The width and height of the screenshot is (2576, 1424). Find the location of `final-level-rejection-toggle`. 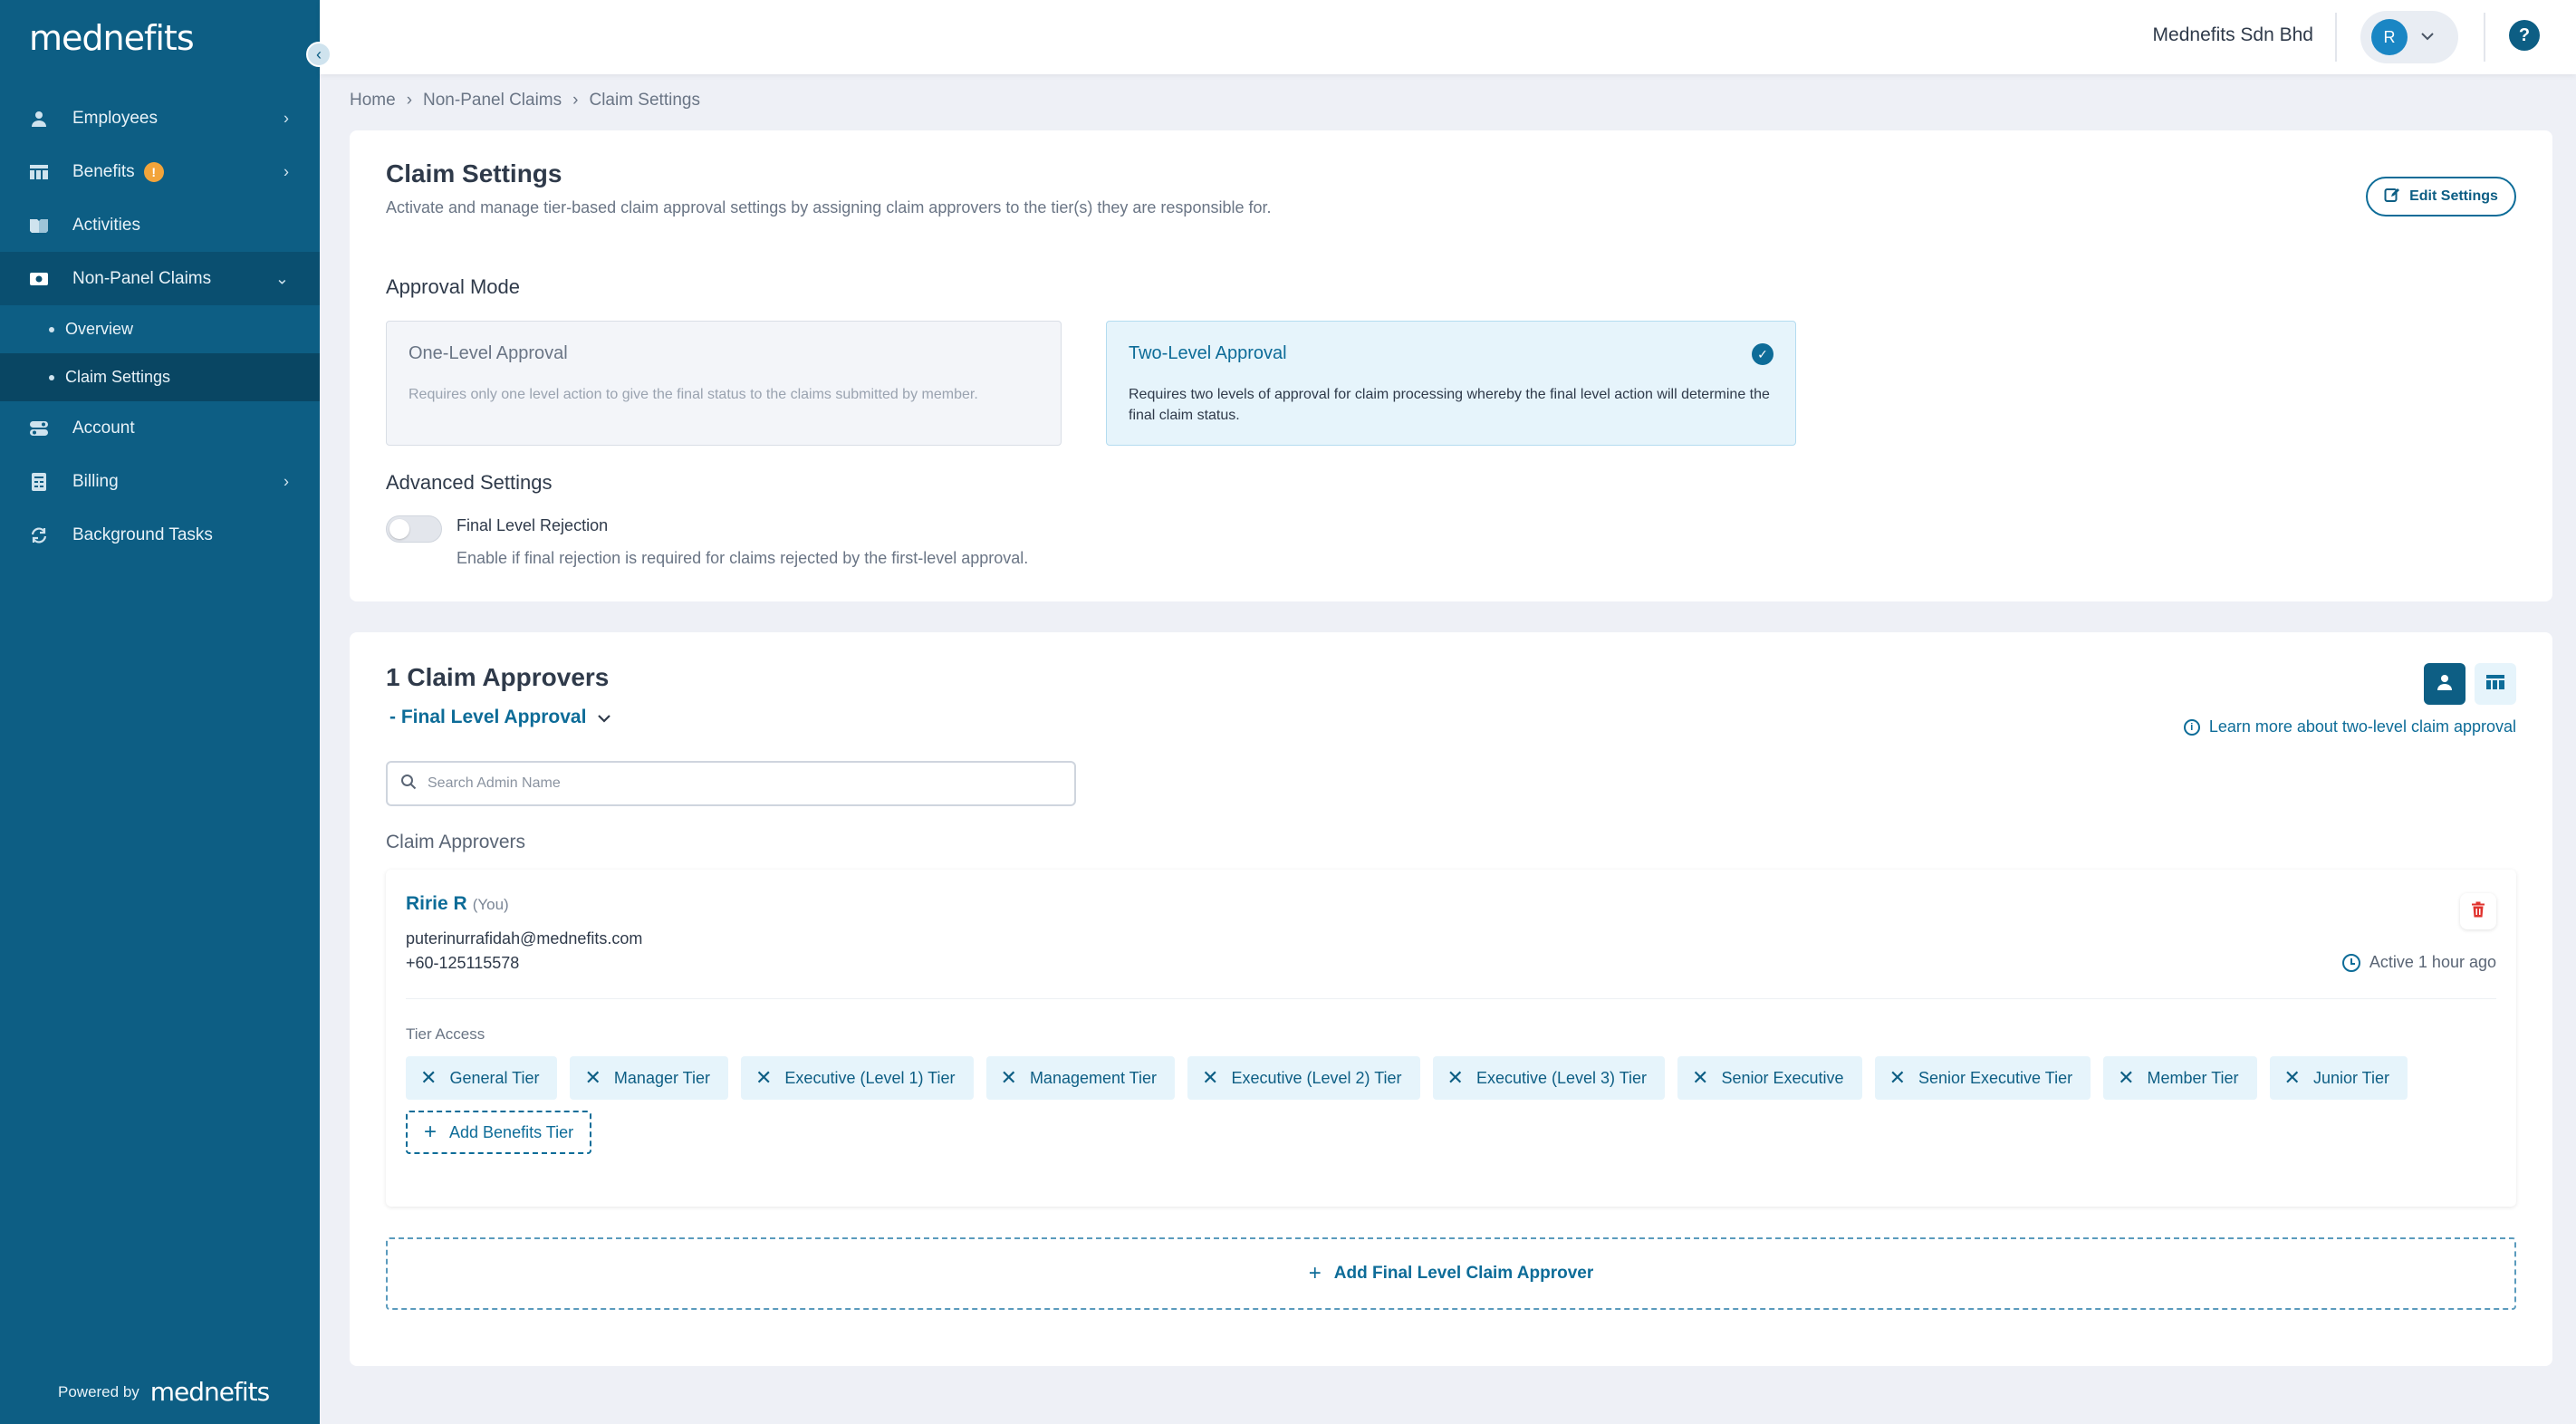

final-level-rejection-toggle is located at coordinates (414, 529).